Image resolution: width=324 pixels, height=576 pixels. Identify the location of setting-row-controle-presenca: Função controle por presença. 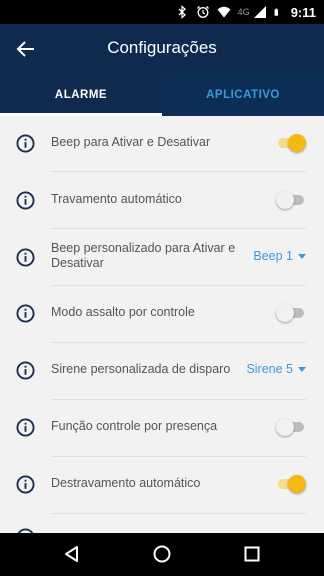
(162, 428).